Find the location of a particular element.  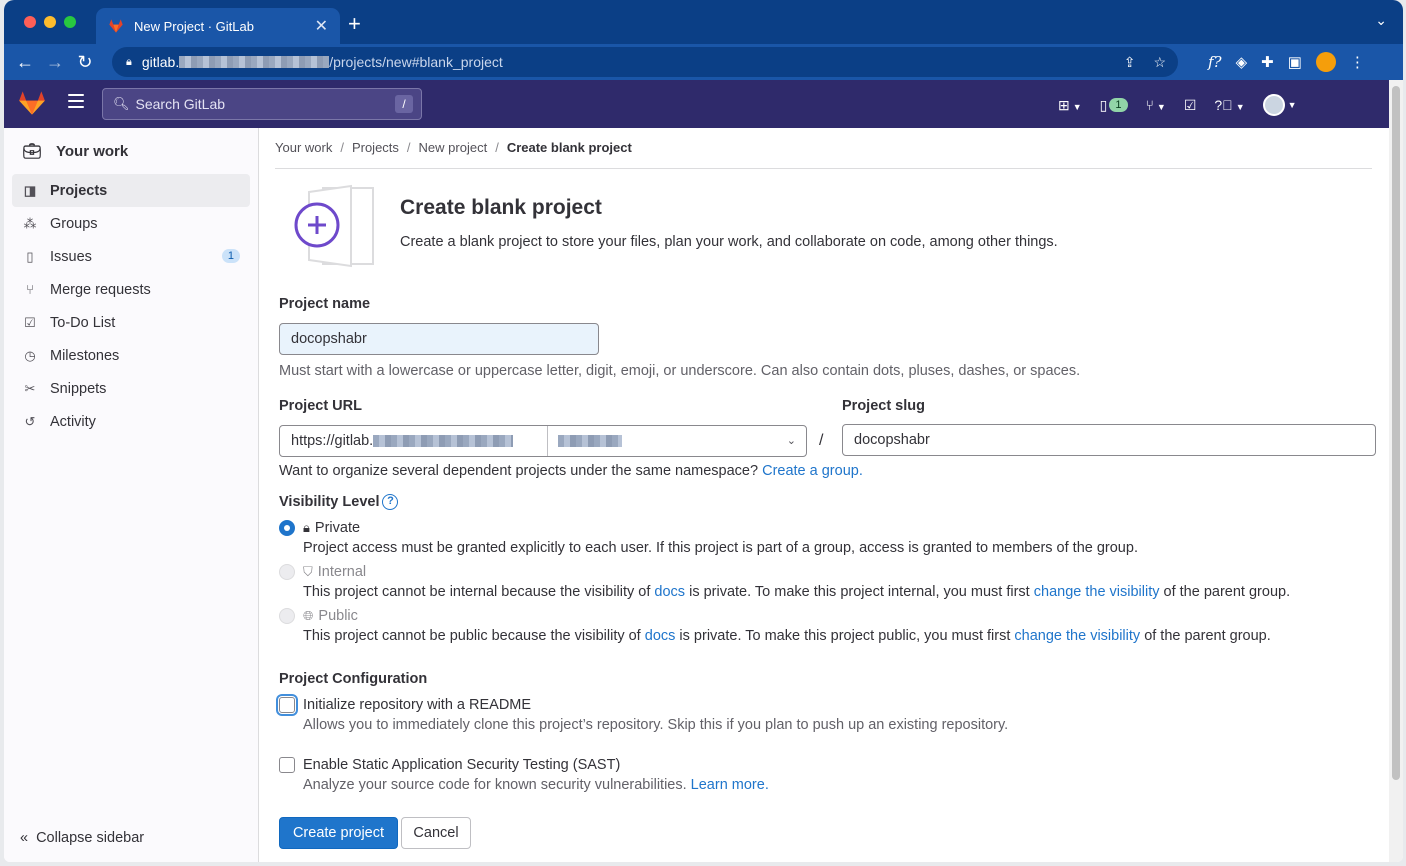

tab-search-chevron-icon: ⌄ is located at coordinates (1381, 20).